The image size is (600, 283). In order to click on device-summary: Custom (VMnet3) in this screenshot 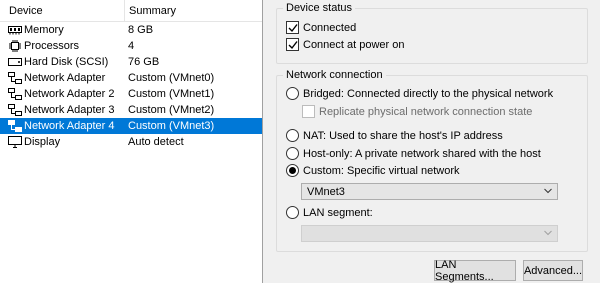, I will do `click(171, 126)`.